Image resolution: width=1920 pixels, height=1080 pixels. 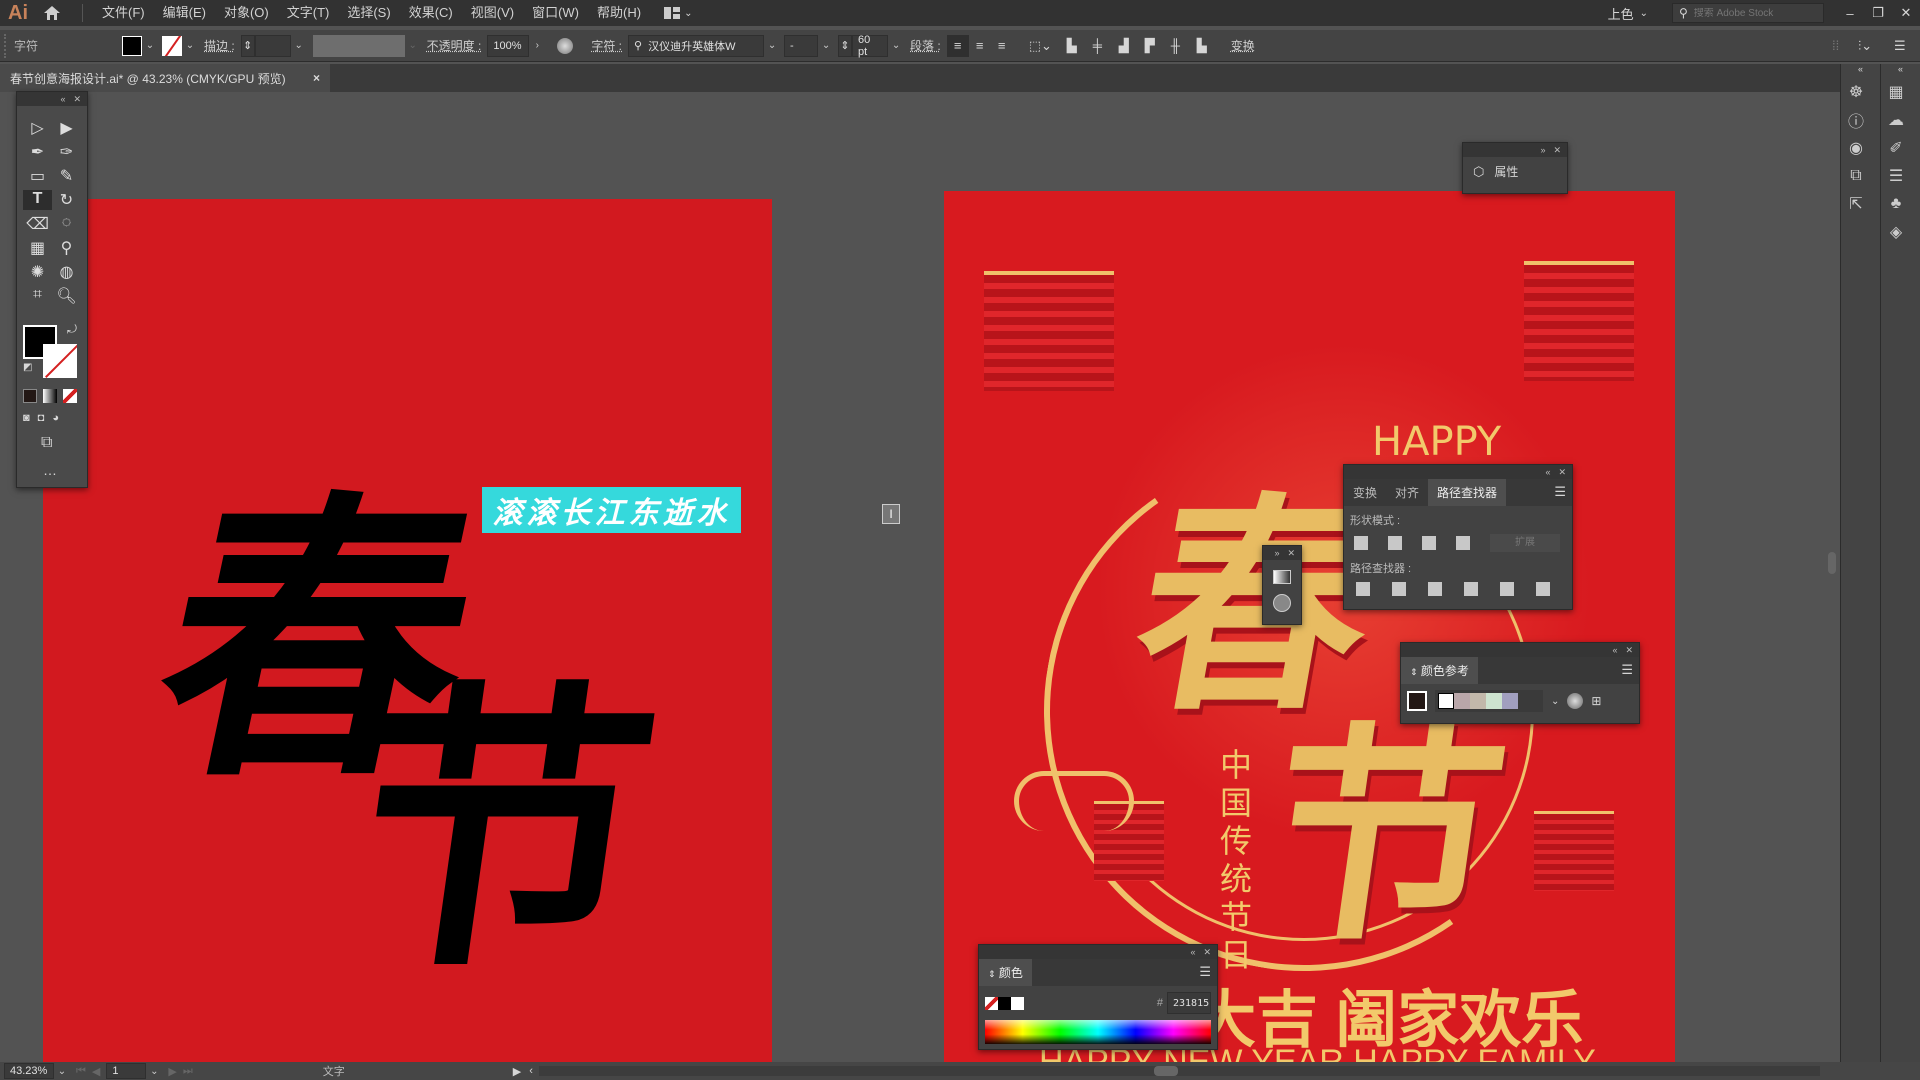 I want to click on color-mode-icon, so click(x=30, y=396).